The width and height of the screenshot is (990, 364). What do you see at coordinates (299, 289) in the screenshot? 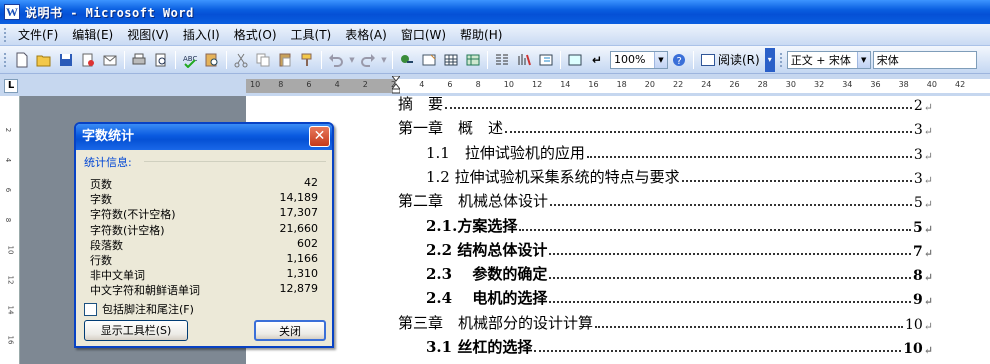
I see `stat-value: 12,879` at bounding box center [299, 289].